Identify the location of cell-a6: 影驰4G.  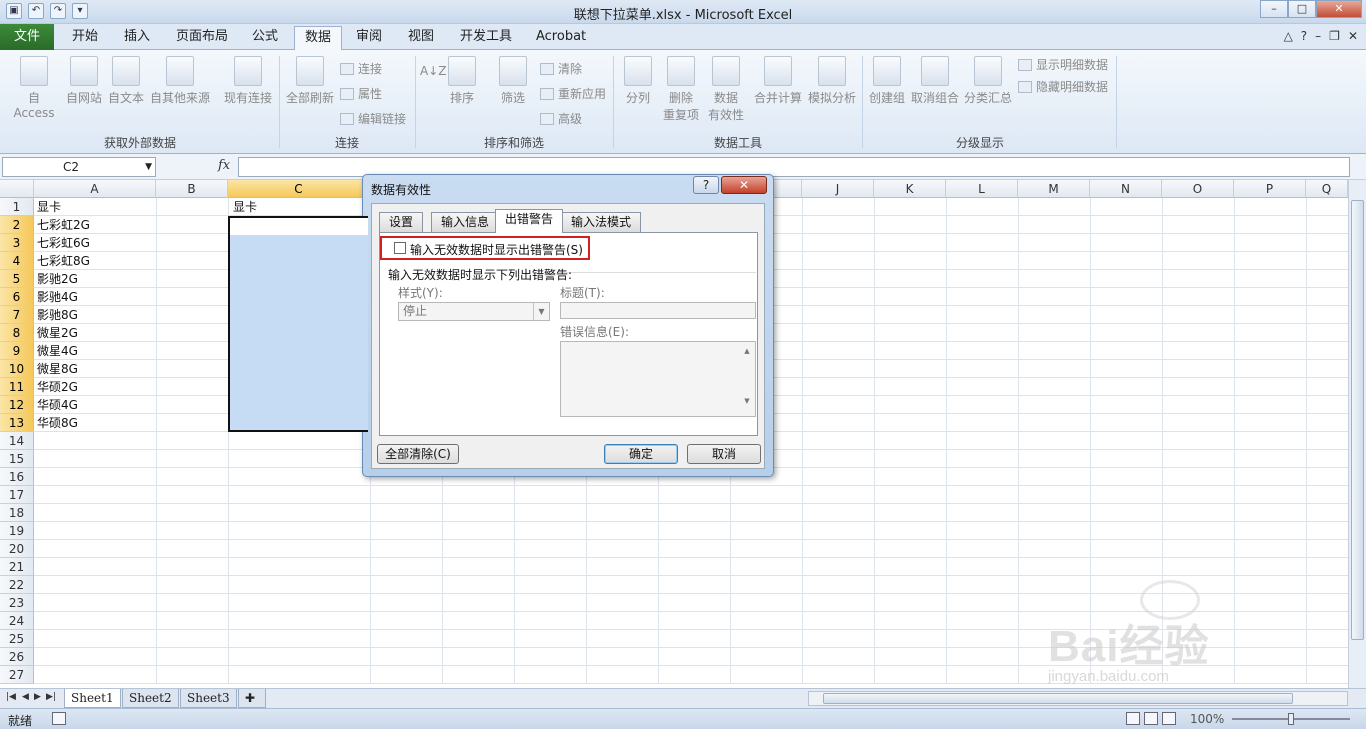
(56, 297).